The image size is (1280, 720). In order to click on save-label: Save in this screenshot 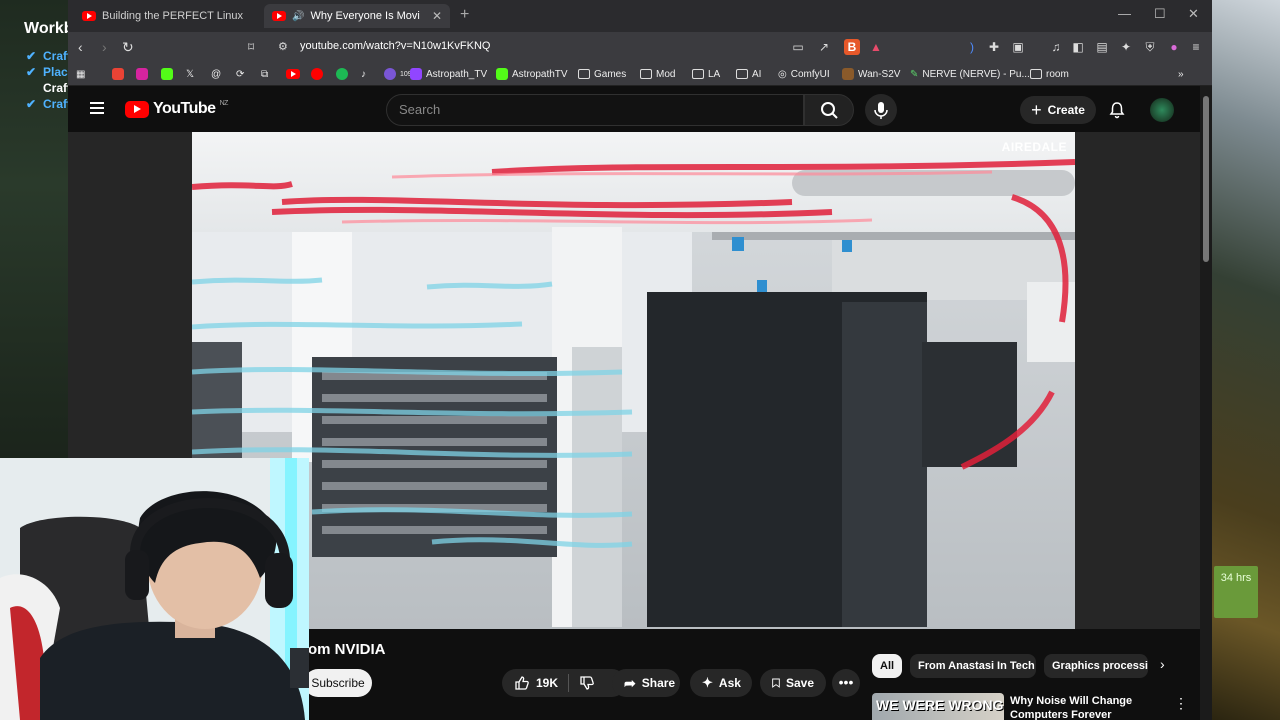, I will do `click(799, 683)`.